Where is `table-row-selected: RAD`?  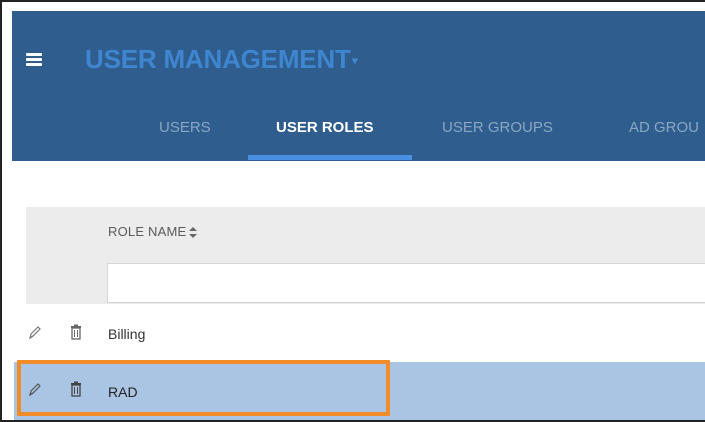 table-row-selected: RAD is located at coordinates (359, 391).